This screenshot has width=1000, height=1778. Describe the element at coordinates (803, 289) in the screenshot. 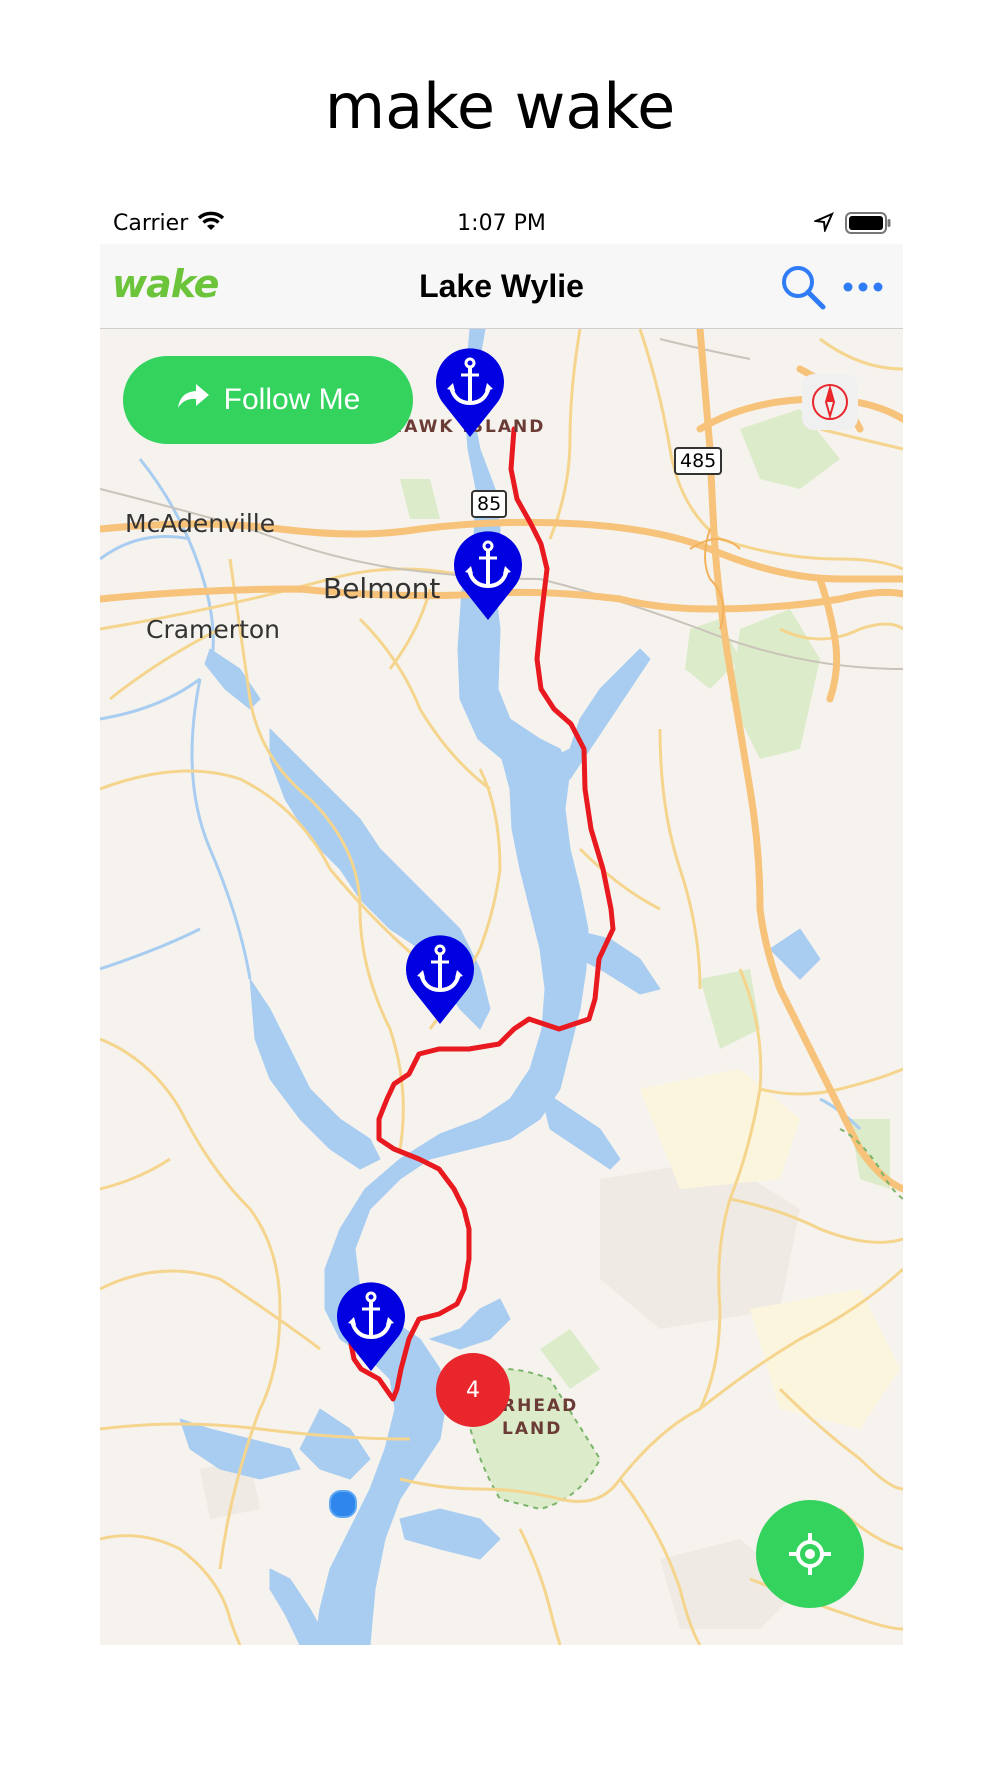

I see `search-icon` at that location.